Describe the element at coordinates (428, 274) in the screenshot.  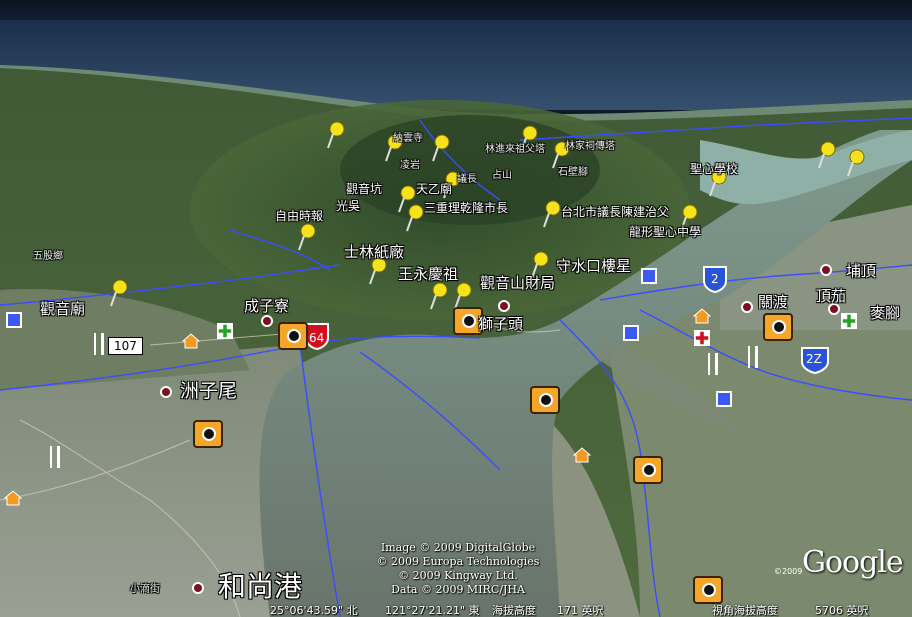
I see `place-label: 王永慶祖` at that location.